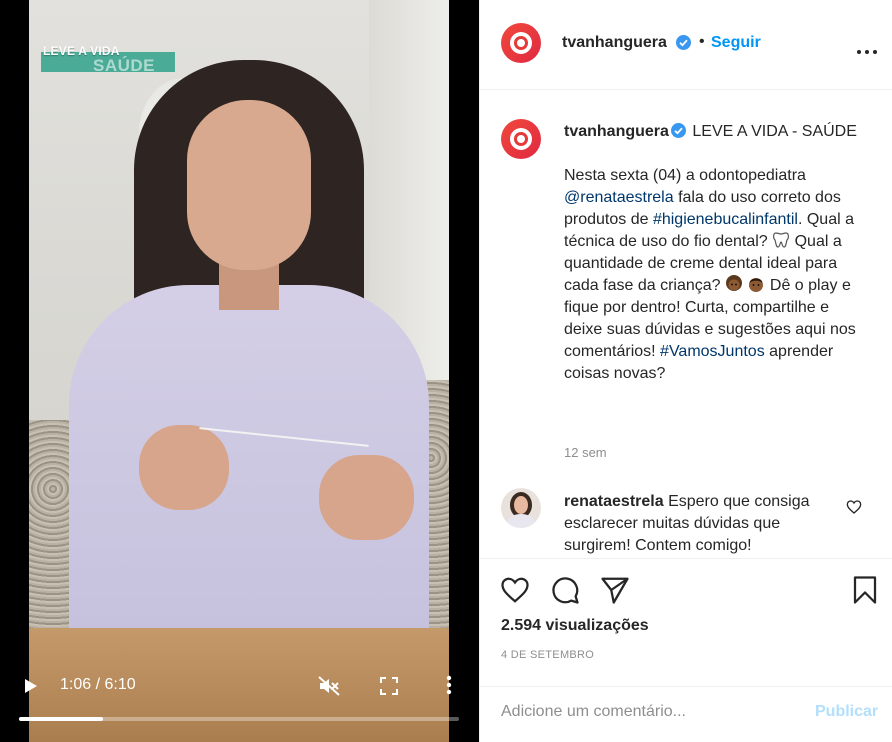 The image size is (892, 742). I want to click on more-vertical-icon, so click(449, 685).